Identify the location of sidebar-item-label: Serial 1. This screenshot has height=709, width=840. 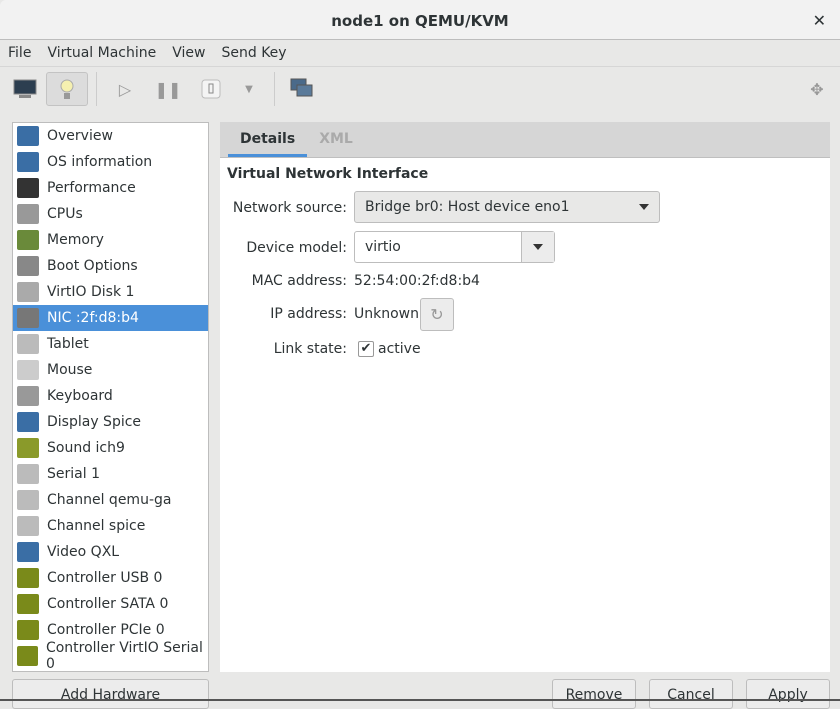
(73, 474).